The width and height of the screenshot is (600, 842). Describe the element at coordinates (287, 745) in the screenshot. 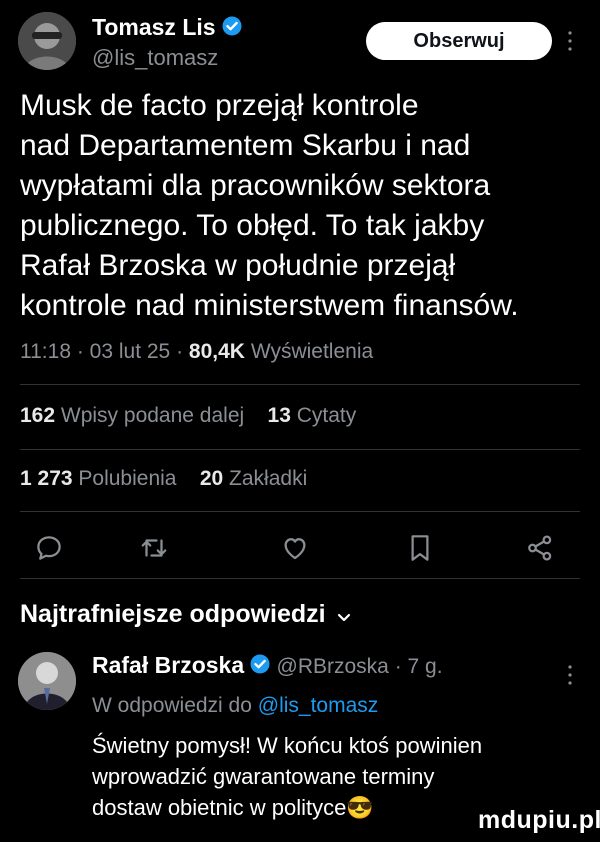

I see `reply-text-line: Świetny pomysł! W końcu ktoś powinien` at that location.